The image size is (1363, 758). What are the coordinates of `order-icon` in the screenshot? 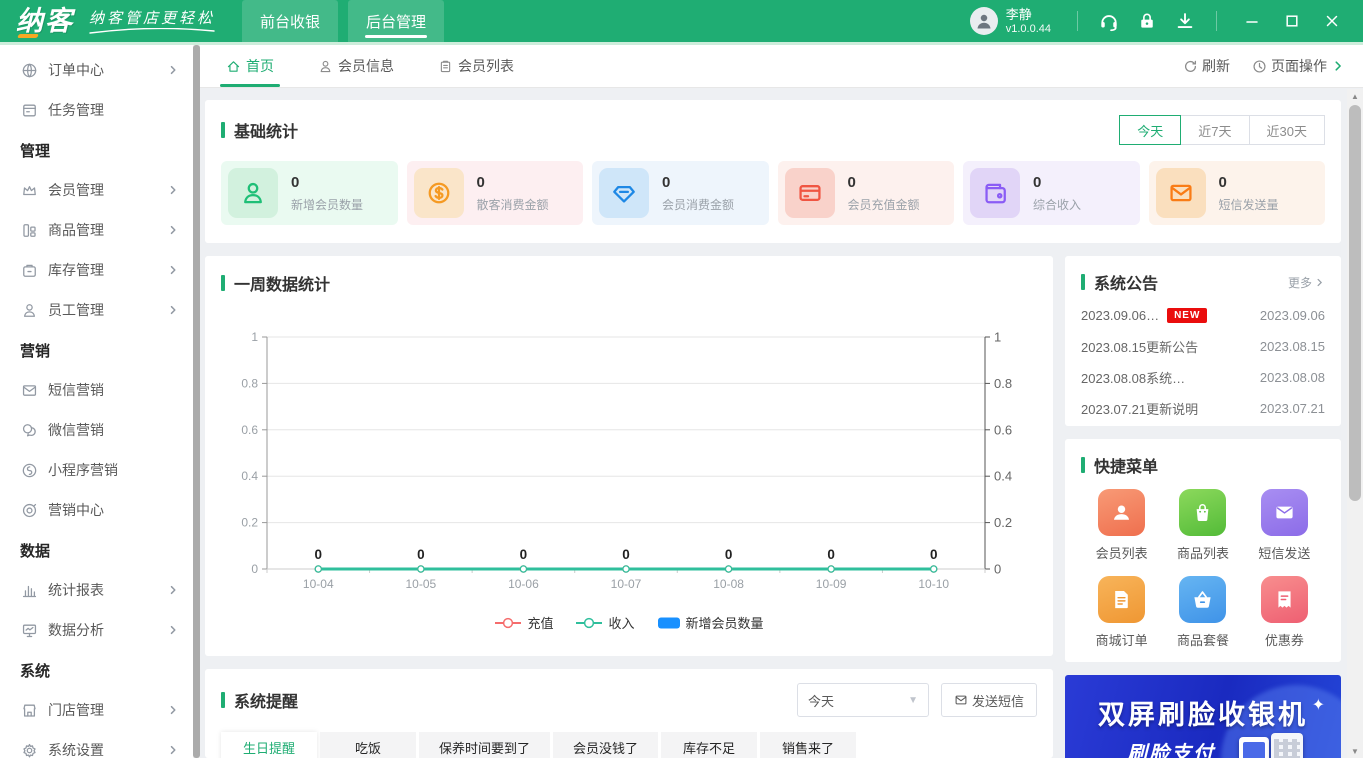 It's located at (1122, 599).